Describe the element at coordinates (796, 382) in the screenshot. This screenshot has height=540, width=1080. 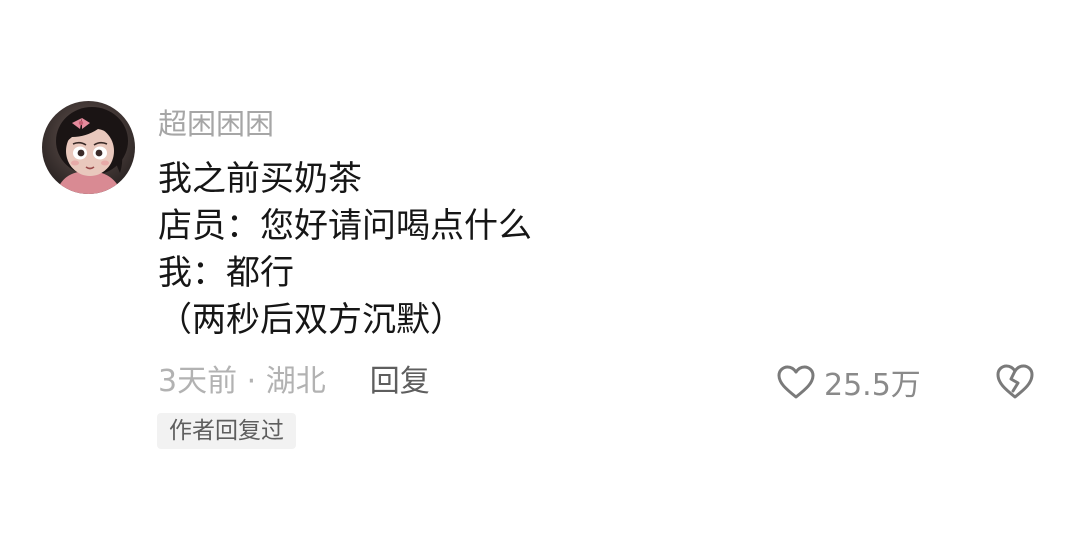
I see `heart-outline-icon` at that location.